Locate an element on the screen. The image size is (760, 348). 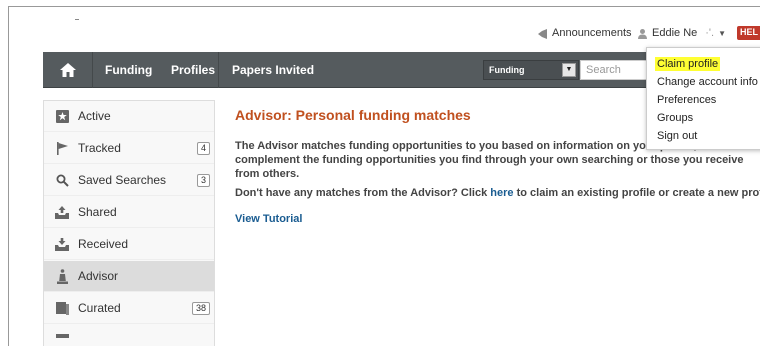
page-title: Advisor: Personal funding matches is located at coordinates (353, 115).